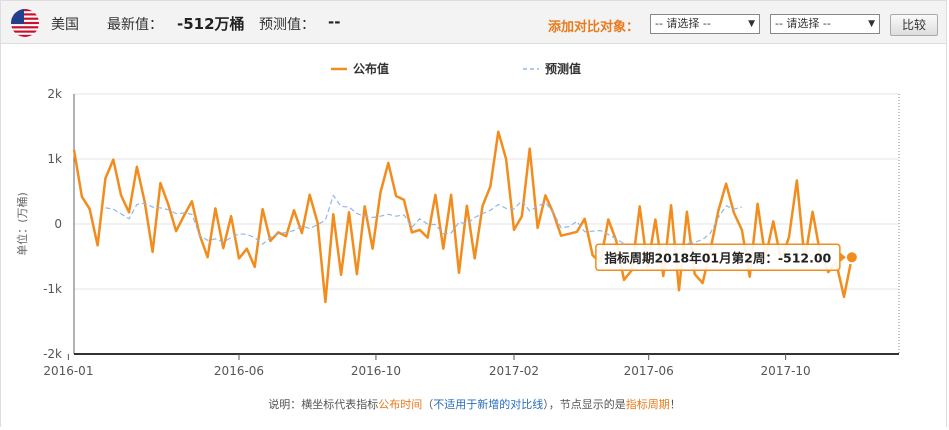 Image resolution: width=949 pixels, height=430 pixels. I want to click on legend-label: 公布值, so click(371, 68).